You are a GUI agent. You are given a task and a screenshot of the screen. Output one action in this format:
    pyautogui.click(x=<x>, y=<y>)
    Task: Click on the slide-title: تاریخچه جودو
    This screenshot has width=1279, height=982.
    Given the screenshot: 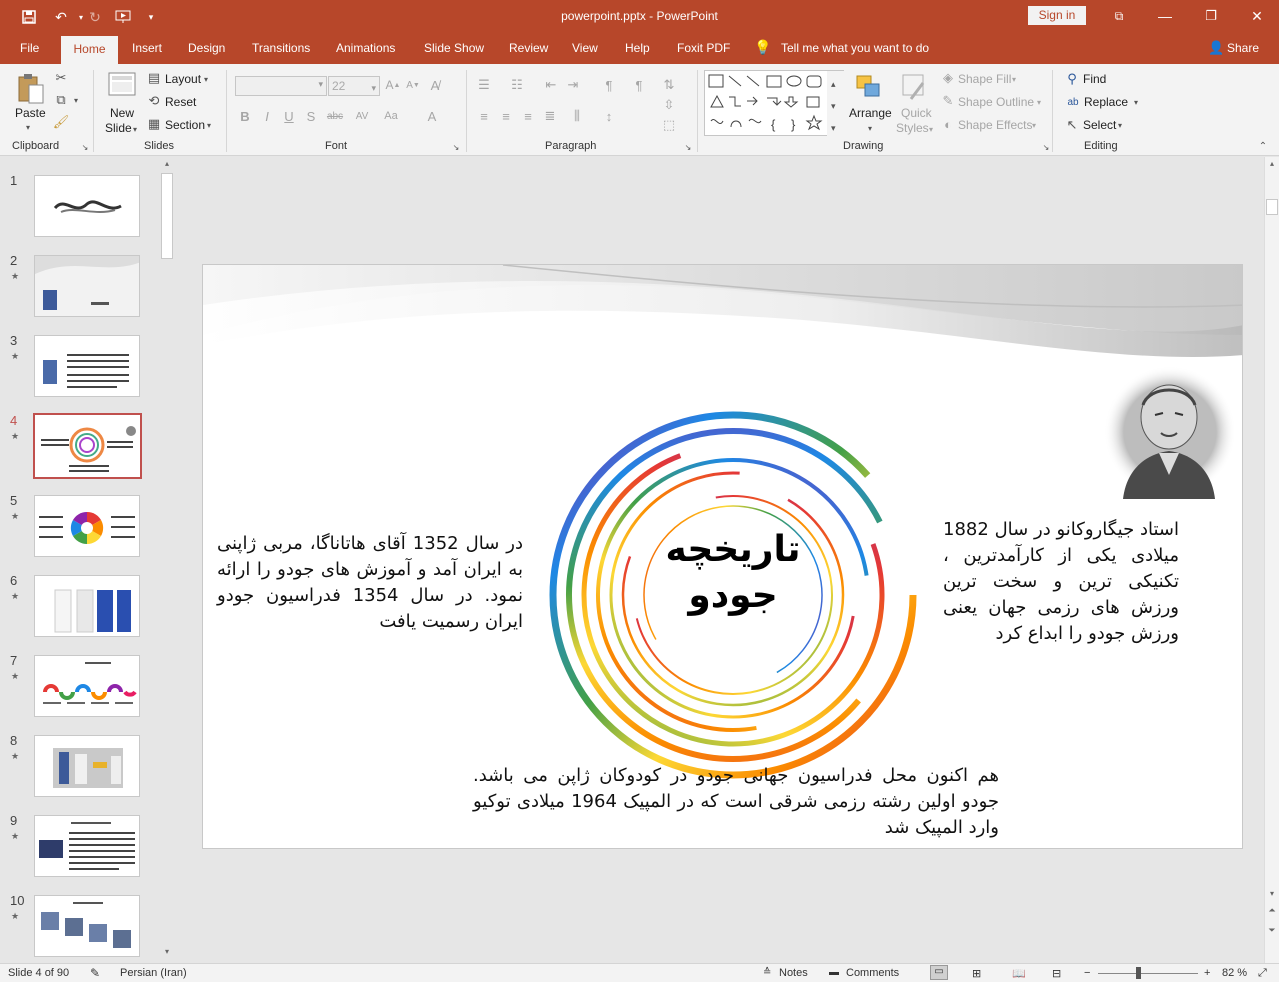 What is the action you would take?
    pyautogui.click(x=733, y=573)
    